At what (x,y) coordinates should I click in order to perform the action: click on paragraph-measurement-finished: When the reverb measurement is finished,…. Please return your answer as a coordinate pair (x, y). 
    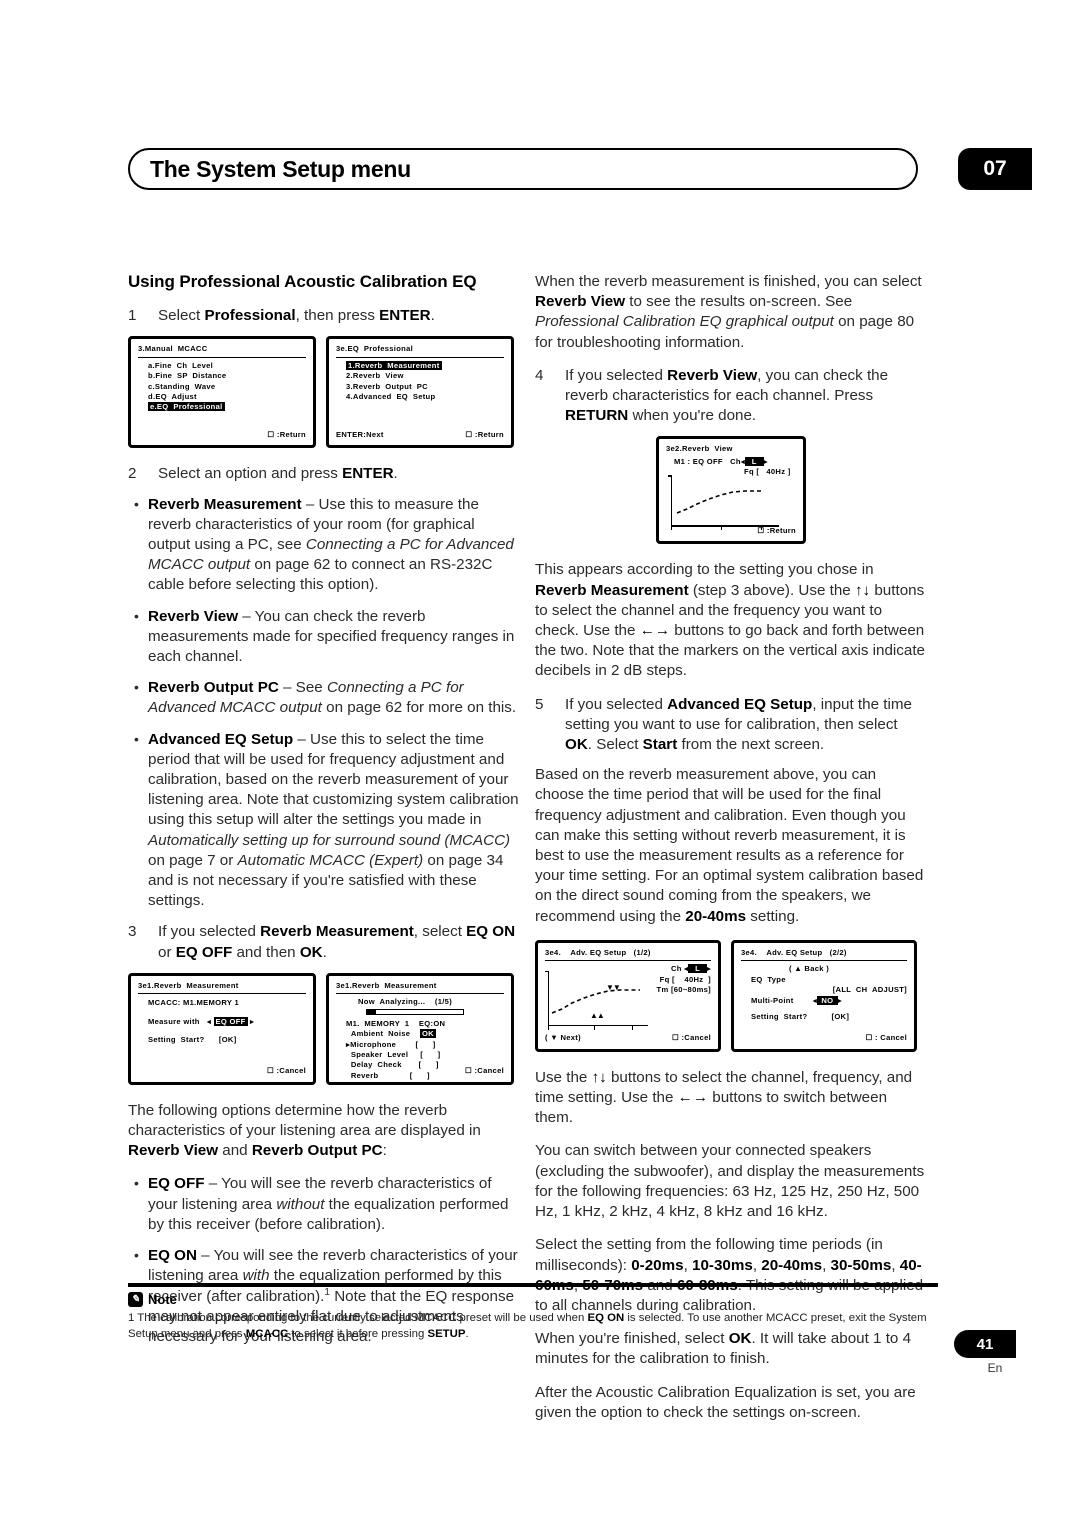
    Looking at the image, I should click on (728, 312).